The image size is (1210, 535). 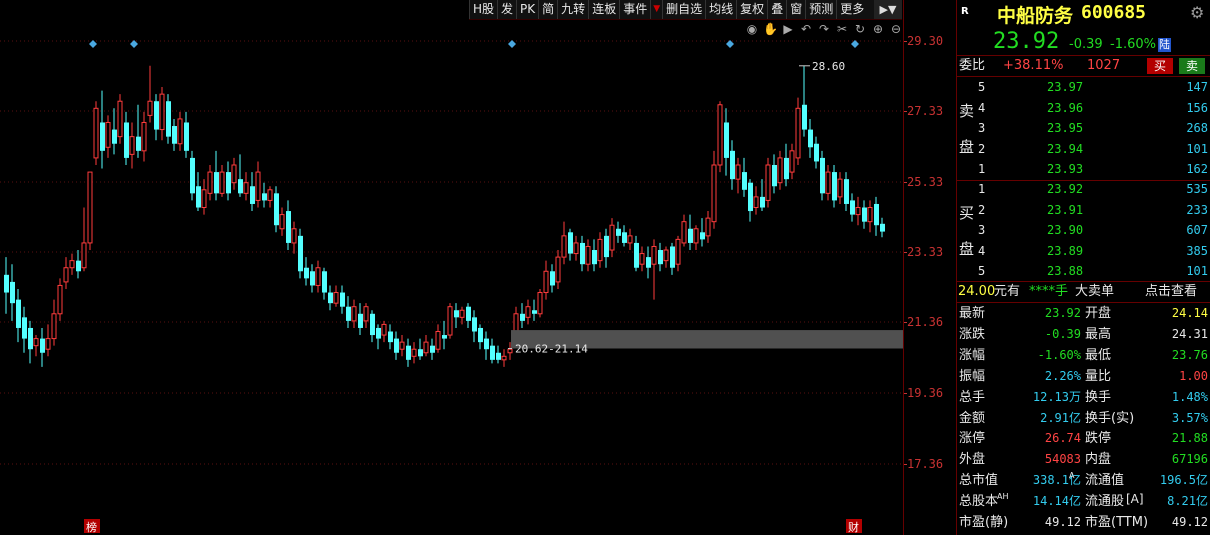 I want to click on stat-label: 量比, so click(x=1098, y=376).